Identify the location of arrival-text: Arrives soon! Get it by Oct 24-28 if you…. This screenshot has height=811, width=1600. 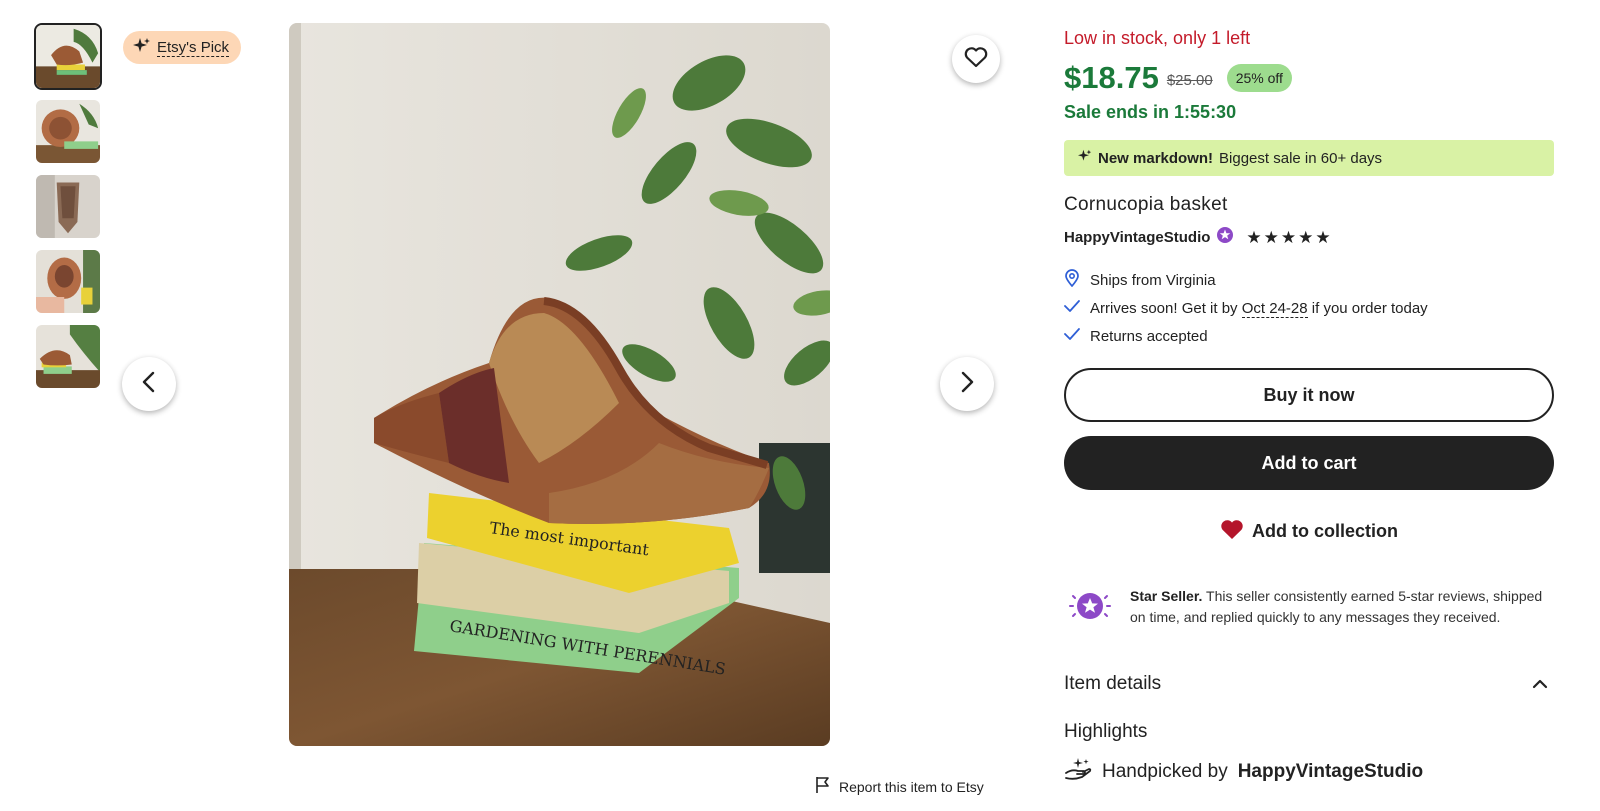
(1259, 308).